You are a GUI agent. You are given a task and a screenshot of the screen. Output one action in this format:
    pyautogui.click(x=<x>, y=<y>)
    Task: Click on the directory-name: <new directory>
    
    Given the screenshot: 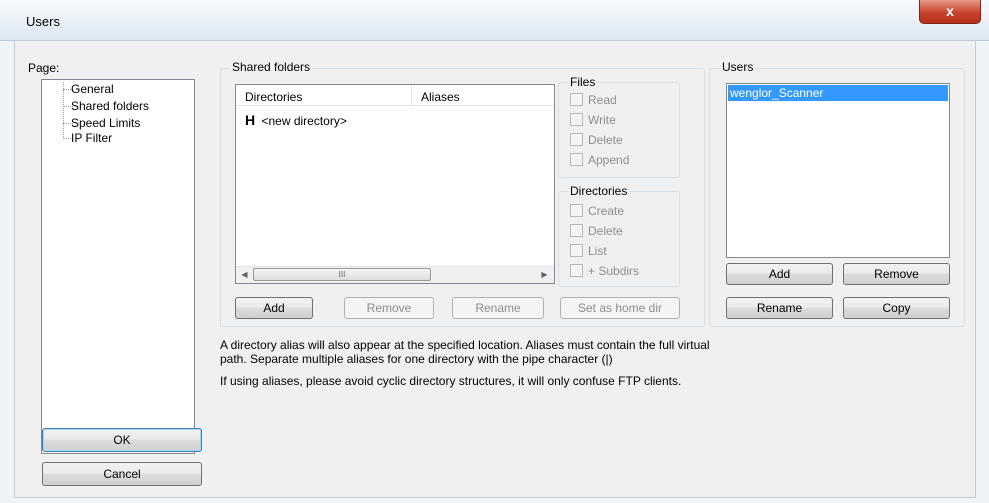 What is the action you would take?
    pyautogui.click(x=304, y=121)
    